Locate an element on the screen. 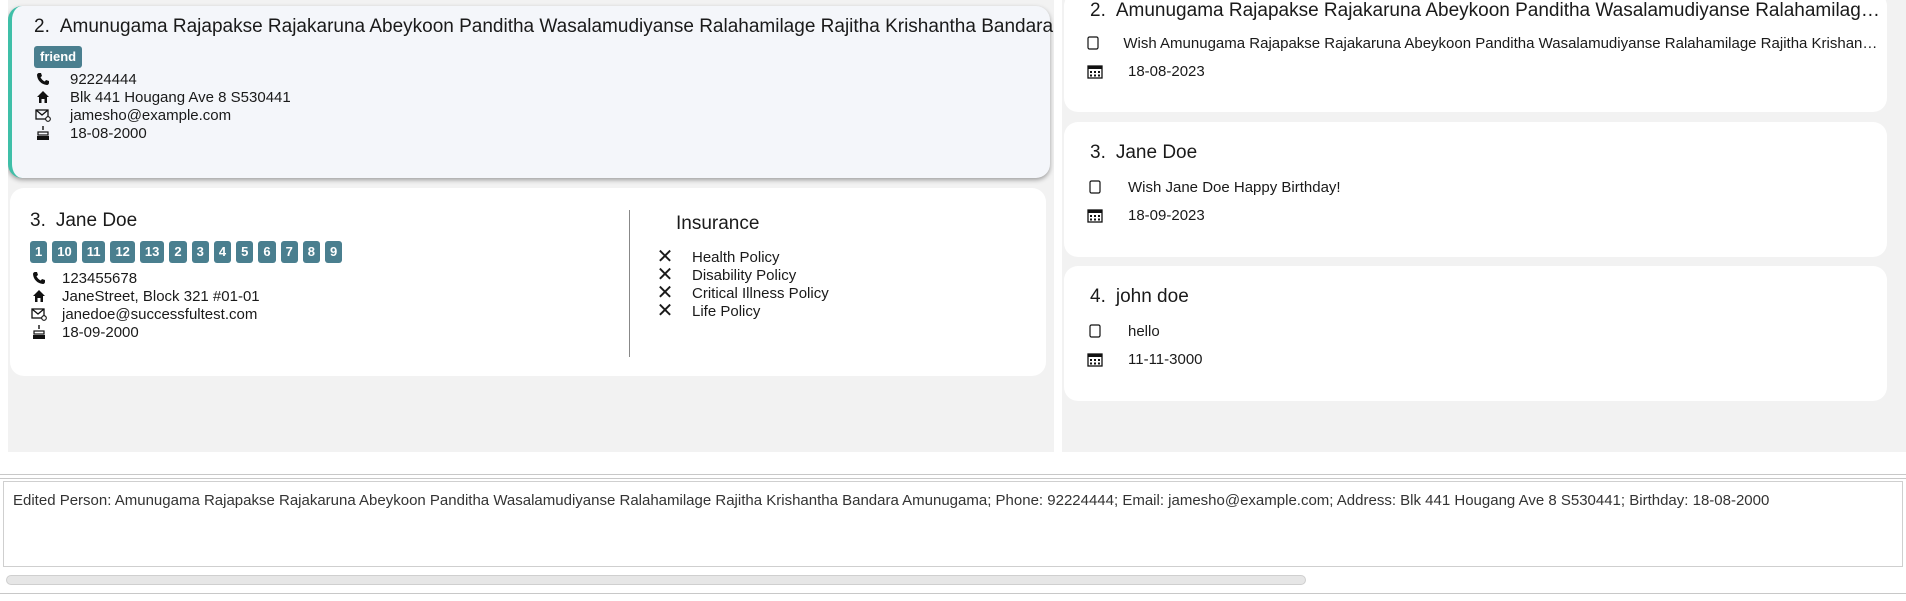  divider-footer is located at coordinates (953, 593).